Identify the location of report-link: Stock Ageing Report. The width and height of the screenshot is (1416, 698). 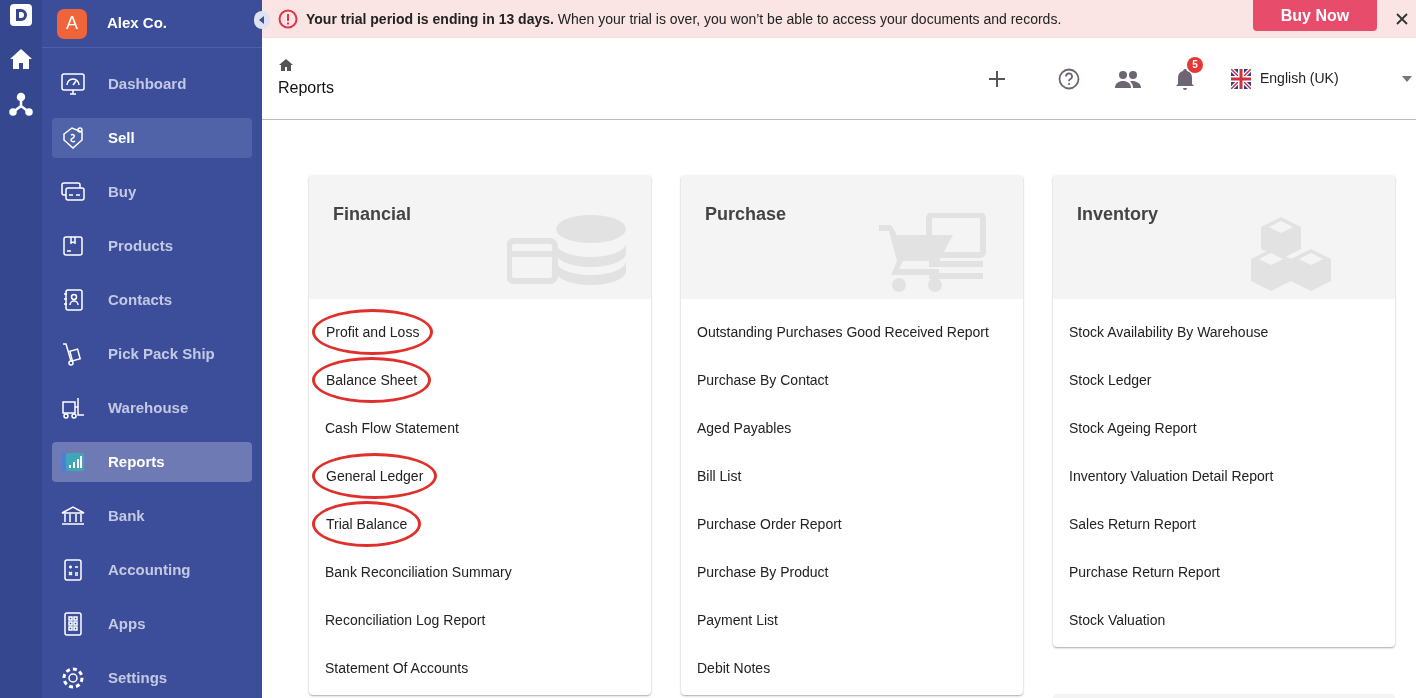
(1133, 428).